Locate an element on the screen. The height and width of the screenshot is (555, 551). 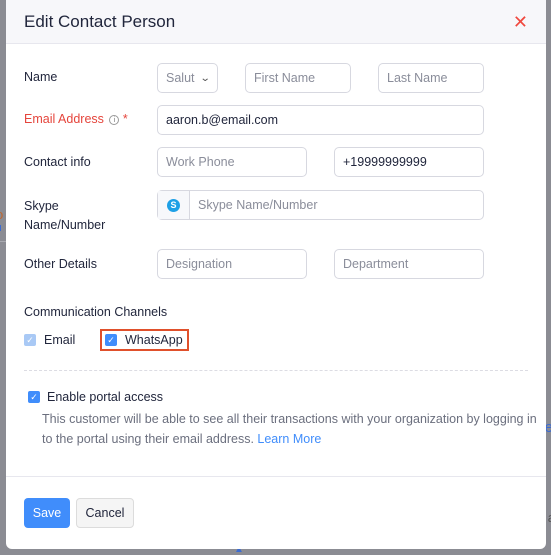
modal-header: Edit Contact Person ✕ is located at coordinates (276, 22).